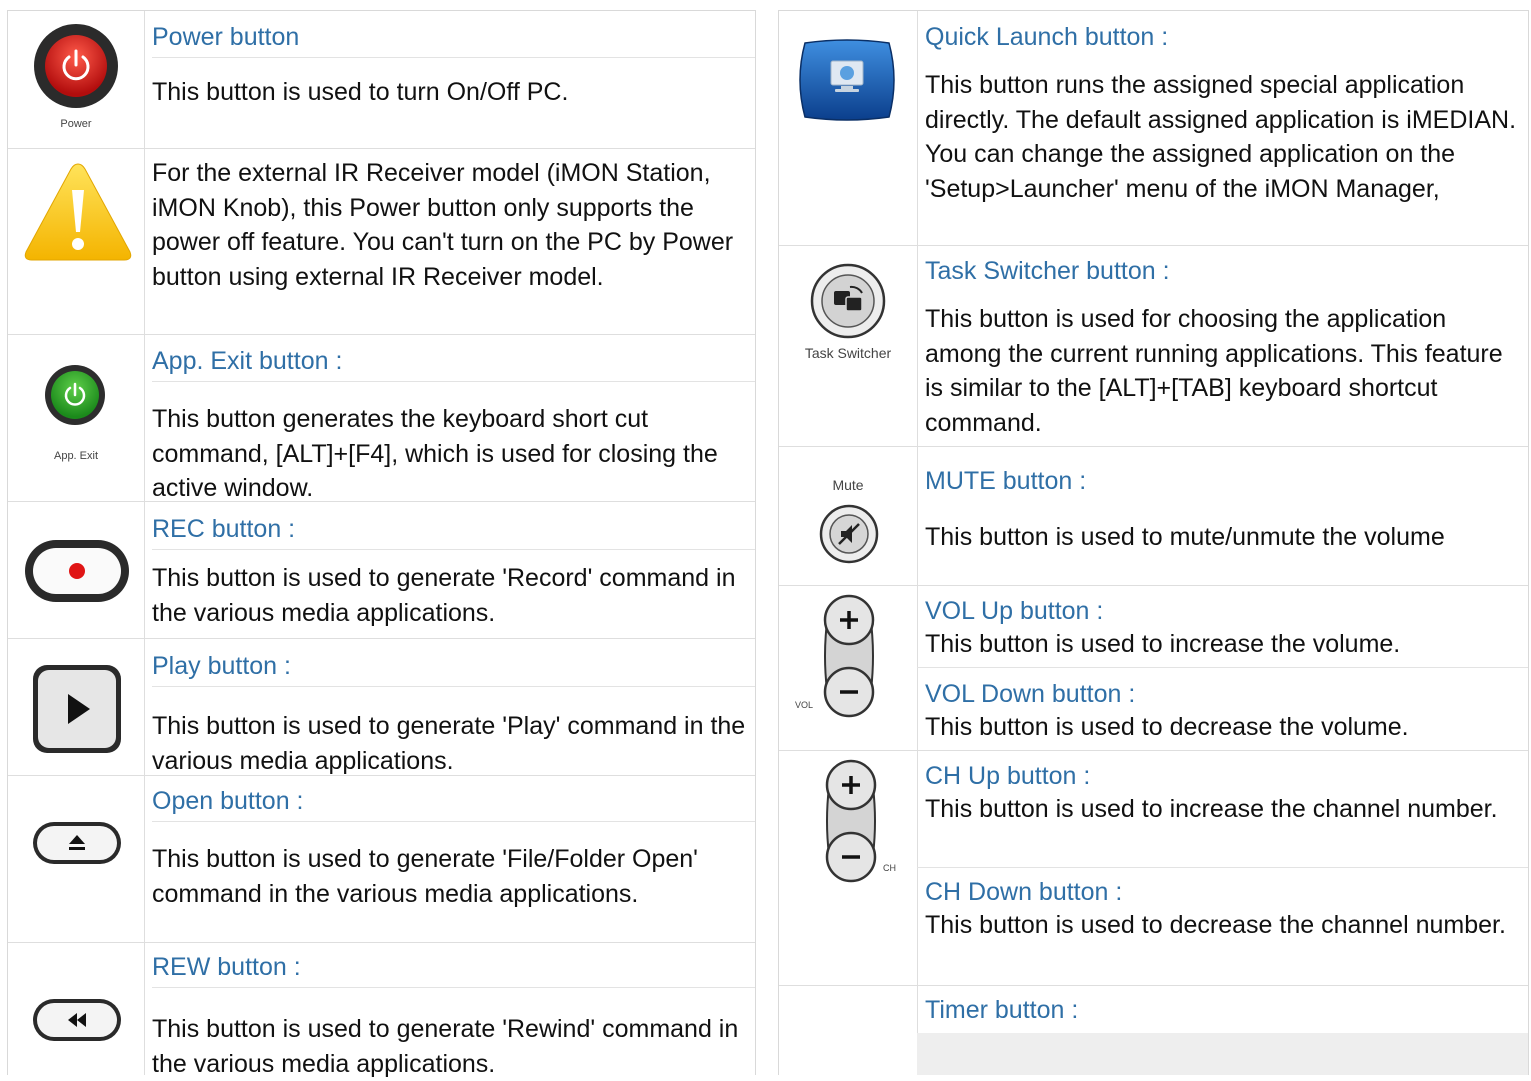  I want to click on channel-caption: CH, so click(889, 868).